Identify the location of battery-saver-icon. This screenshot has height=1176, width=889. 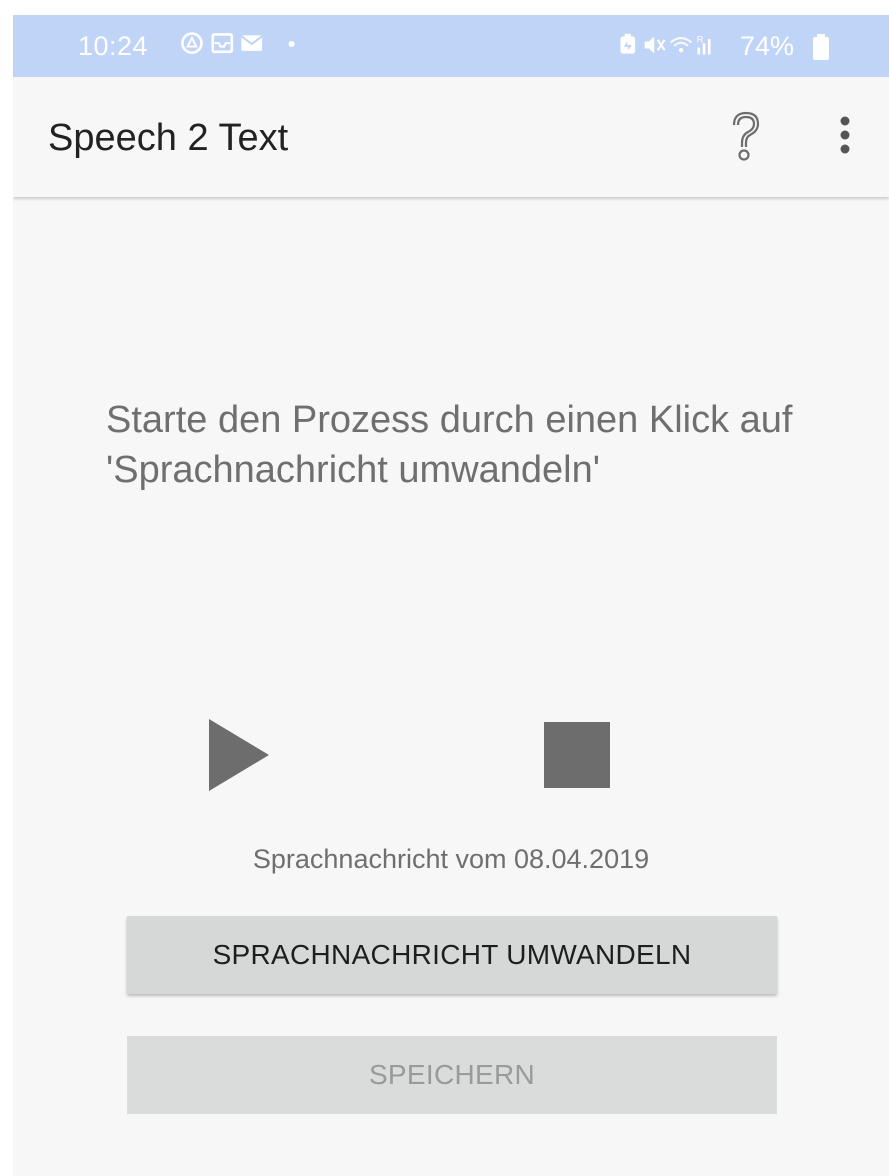
(628, 43).